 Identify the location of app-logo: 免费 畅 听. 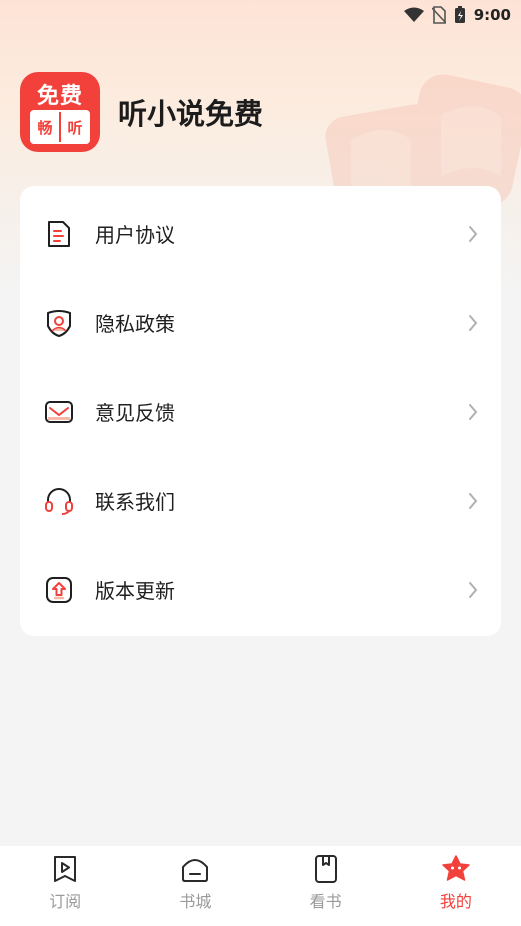
(60, 112).